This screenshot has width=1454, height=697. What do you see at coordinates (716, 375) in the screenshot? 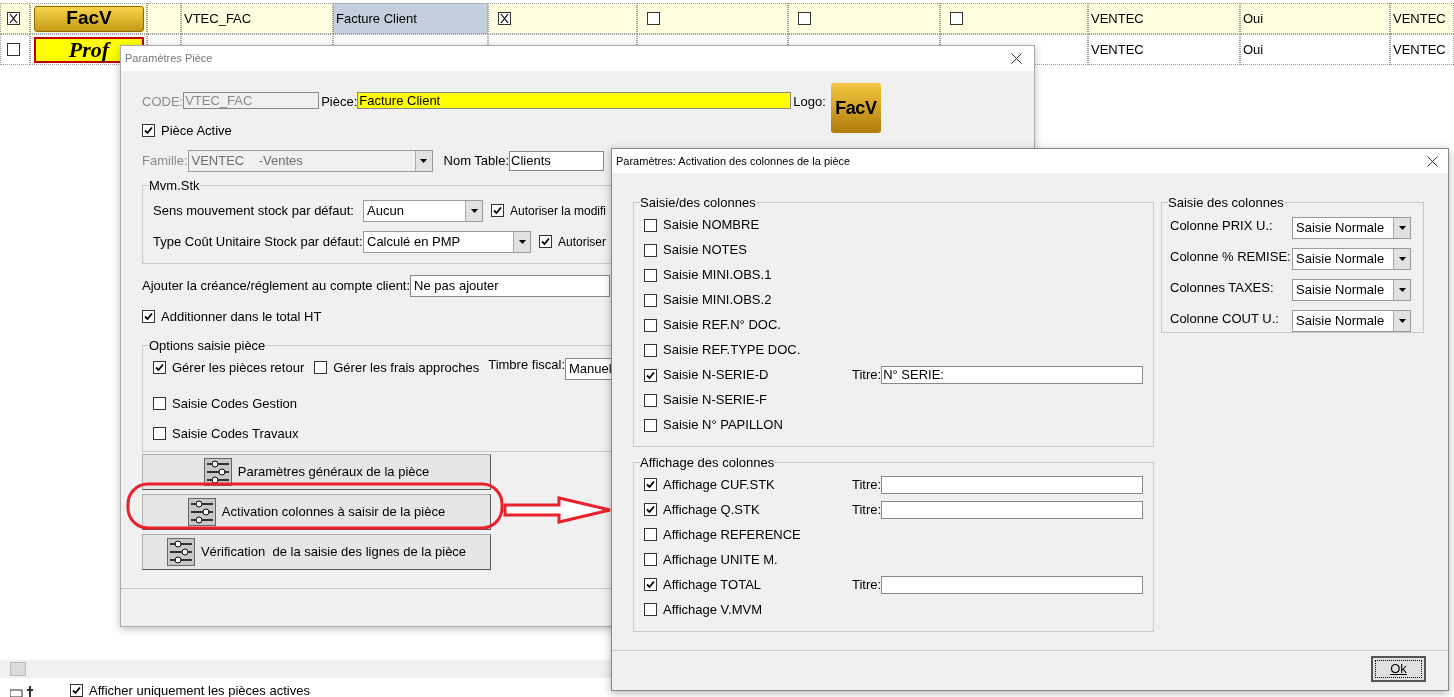
I see `checkbox-label: Saisie N-SERIE-D` at bounding box center [716, 375].